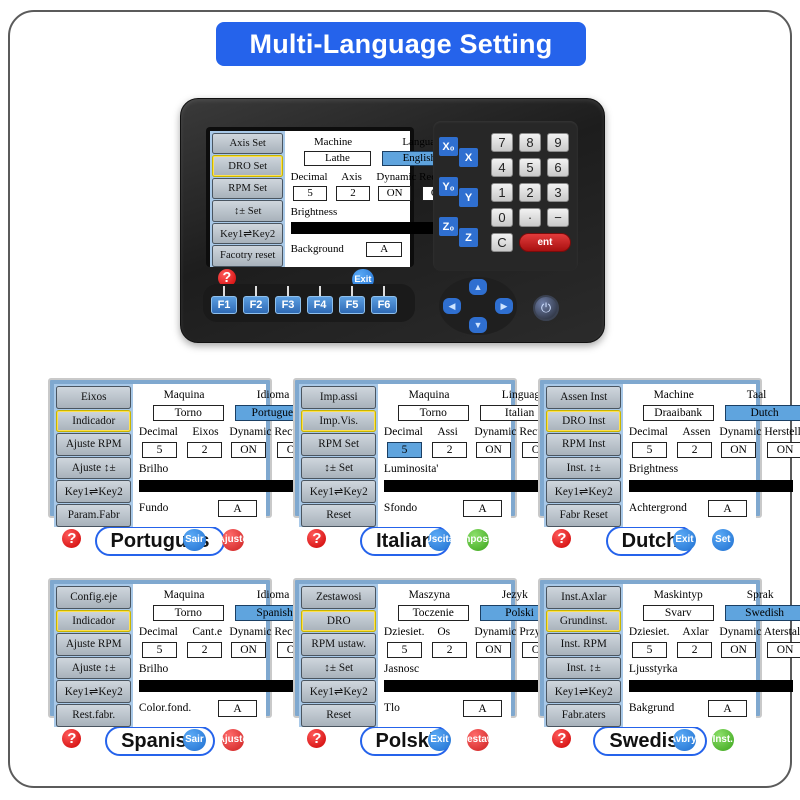 This screenshot has width=800, height=800. What do you see at coordinates (320, 305) in the screenshot?
I see `function-key-f4: F4` at bounding box center [320, 305].